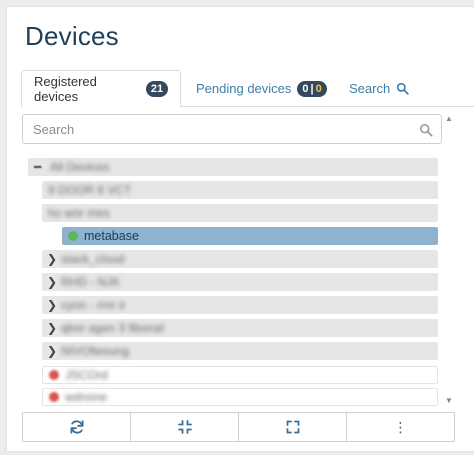 The width and height of the screenshot is (474, 455). Describe the element at coordinates (90, 282) in the screenshot. I see `tree-item-label: RHD - NJIt` at that location.